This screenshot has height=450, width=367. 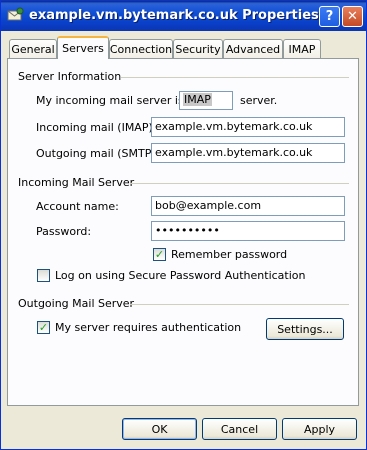 I want to click on account-name-label: Account name:, so click(x=77, y=206).